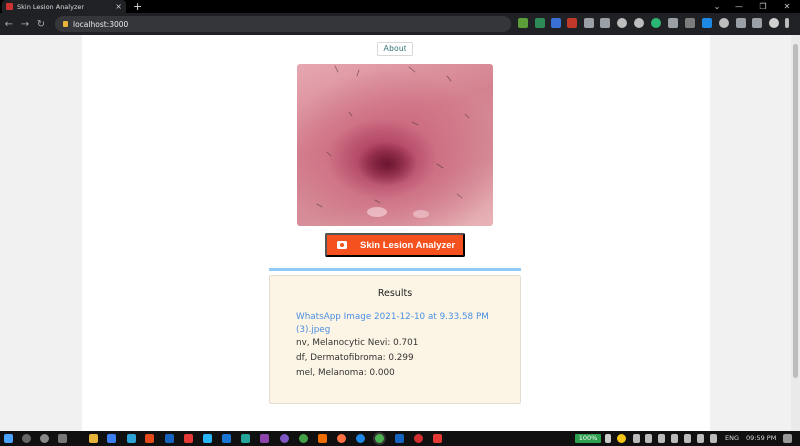 This screenshot has width=800, height=446. I want to click on file-explorer-icon, so click(93, 438).